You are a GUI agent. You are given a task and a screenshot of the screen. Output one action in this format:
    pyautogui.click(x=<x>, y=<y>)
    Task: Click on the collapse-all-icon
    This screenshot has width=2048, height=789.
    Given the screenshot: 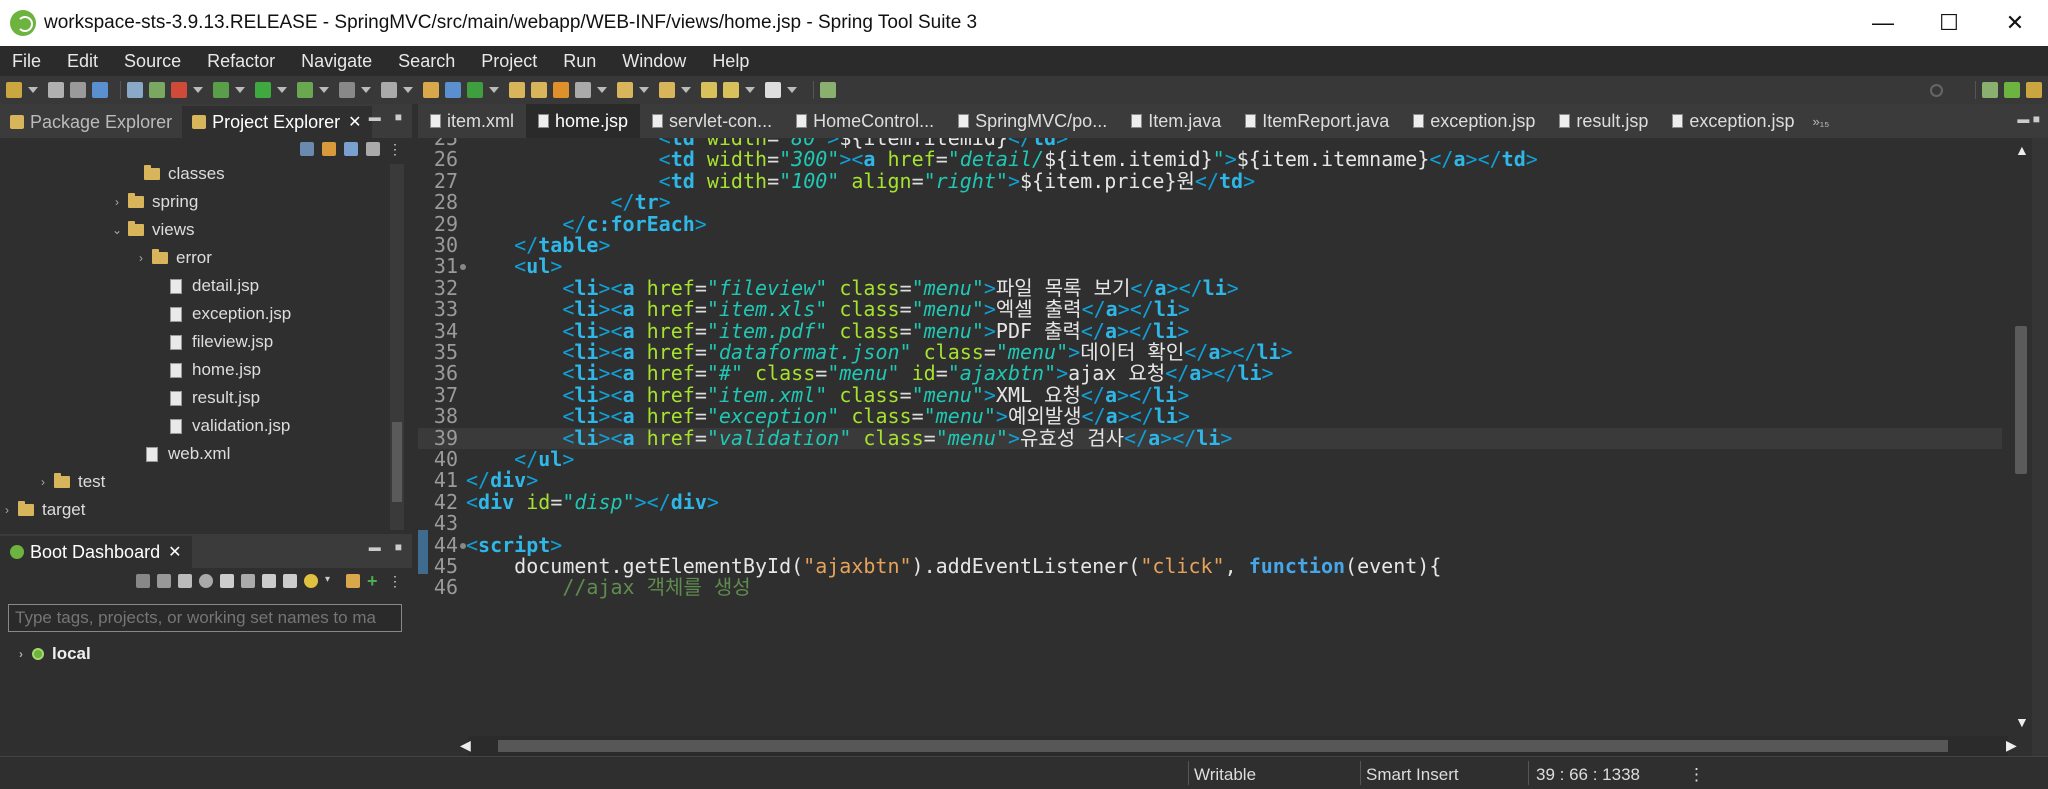 What is the action you would take?
    pyautogui.click(x=307, y=149)
    